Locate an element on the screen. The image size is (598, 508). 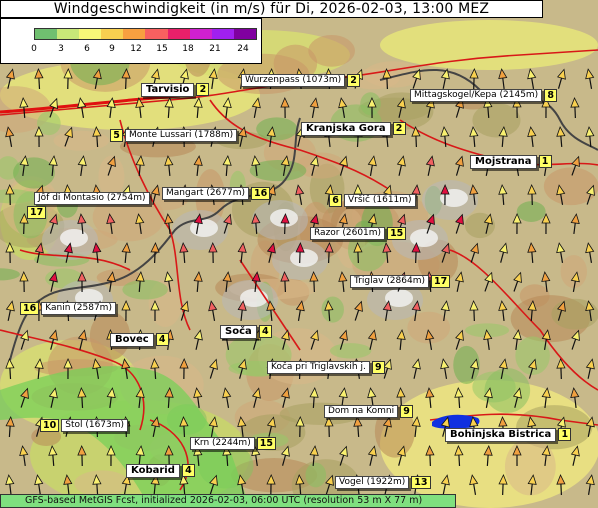
station-label: Wurzenpass (1073m) is located at coordinates (293, 80).